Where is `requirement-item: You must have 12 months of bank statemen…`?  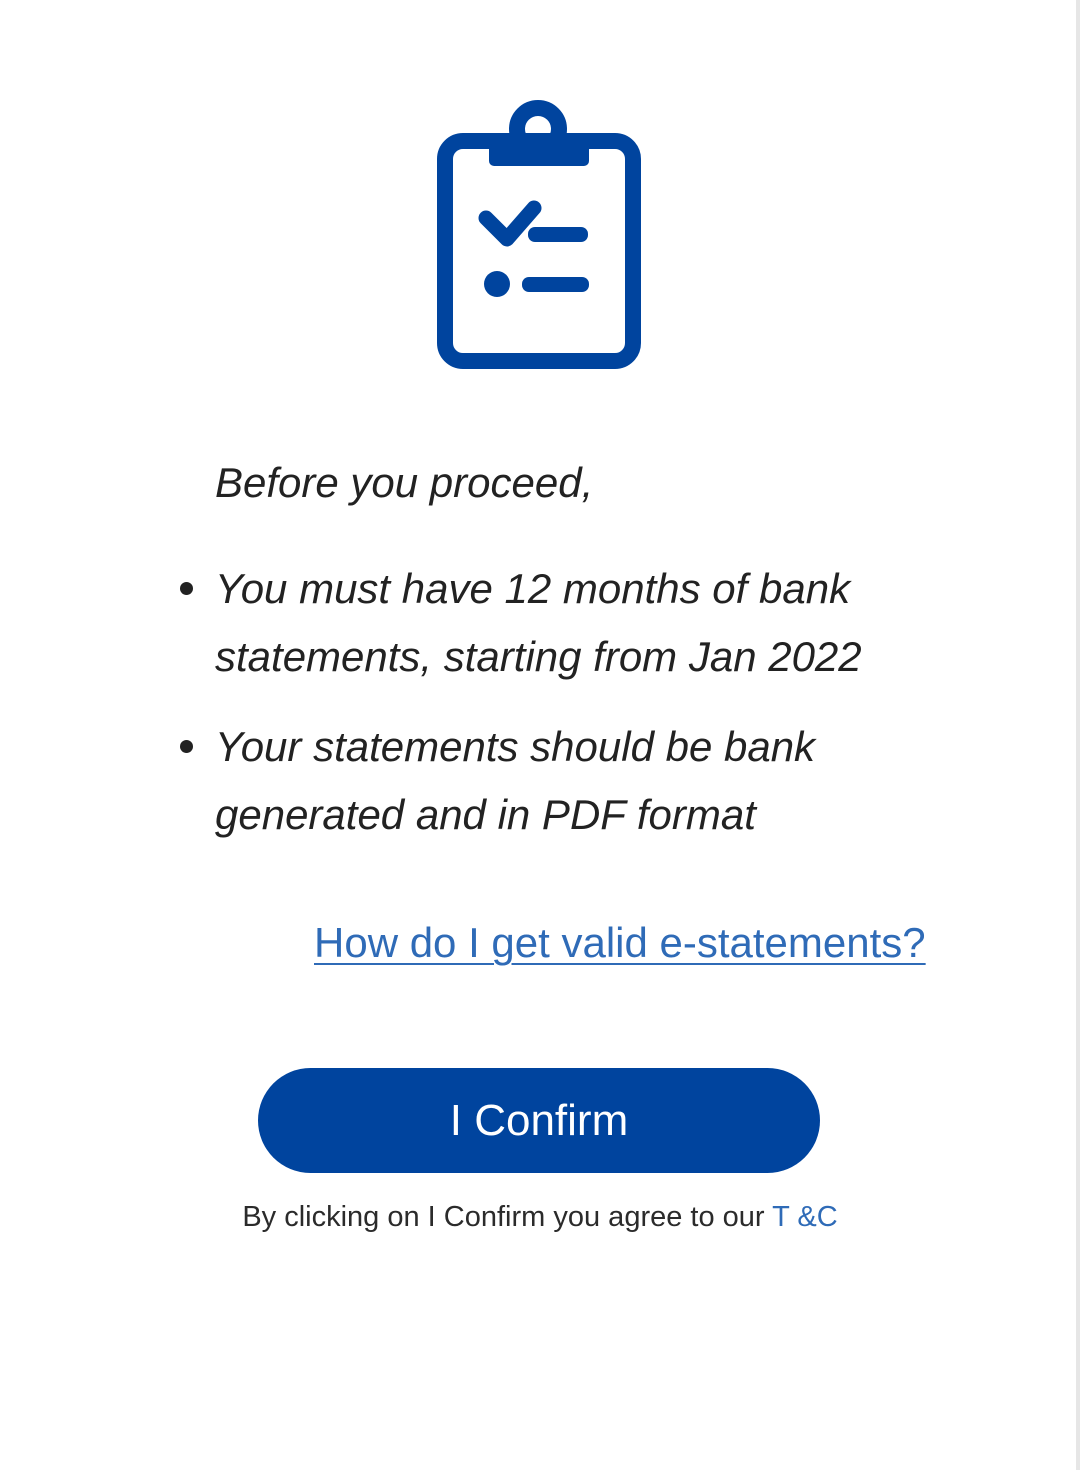 requirement-item: You must have 12 months of bank statemen… is located at coordinates (467, 623).